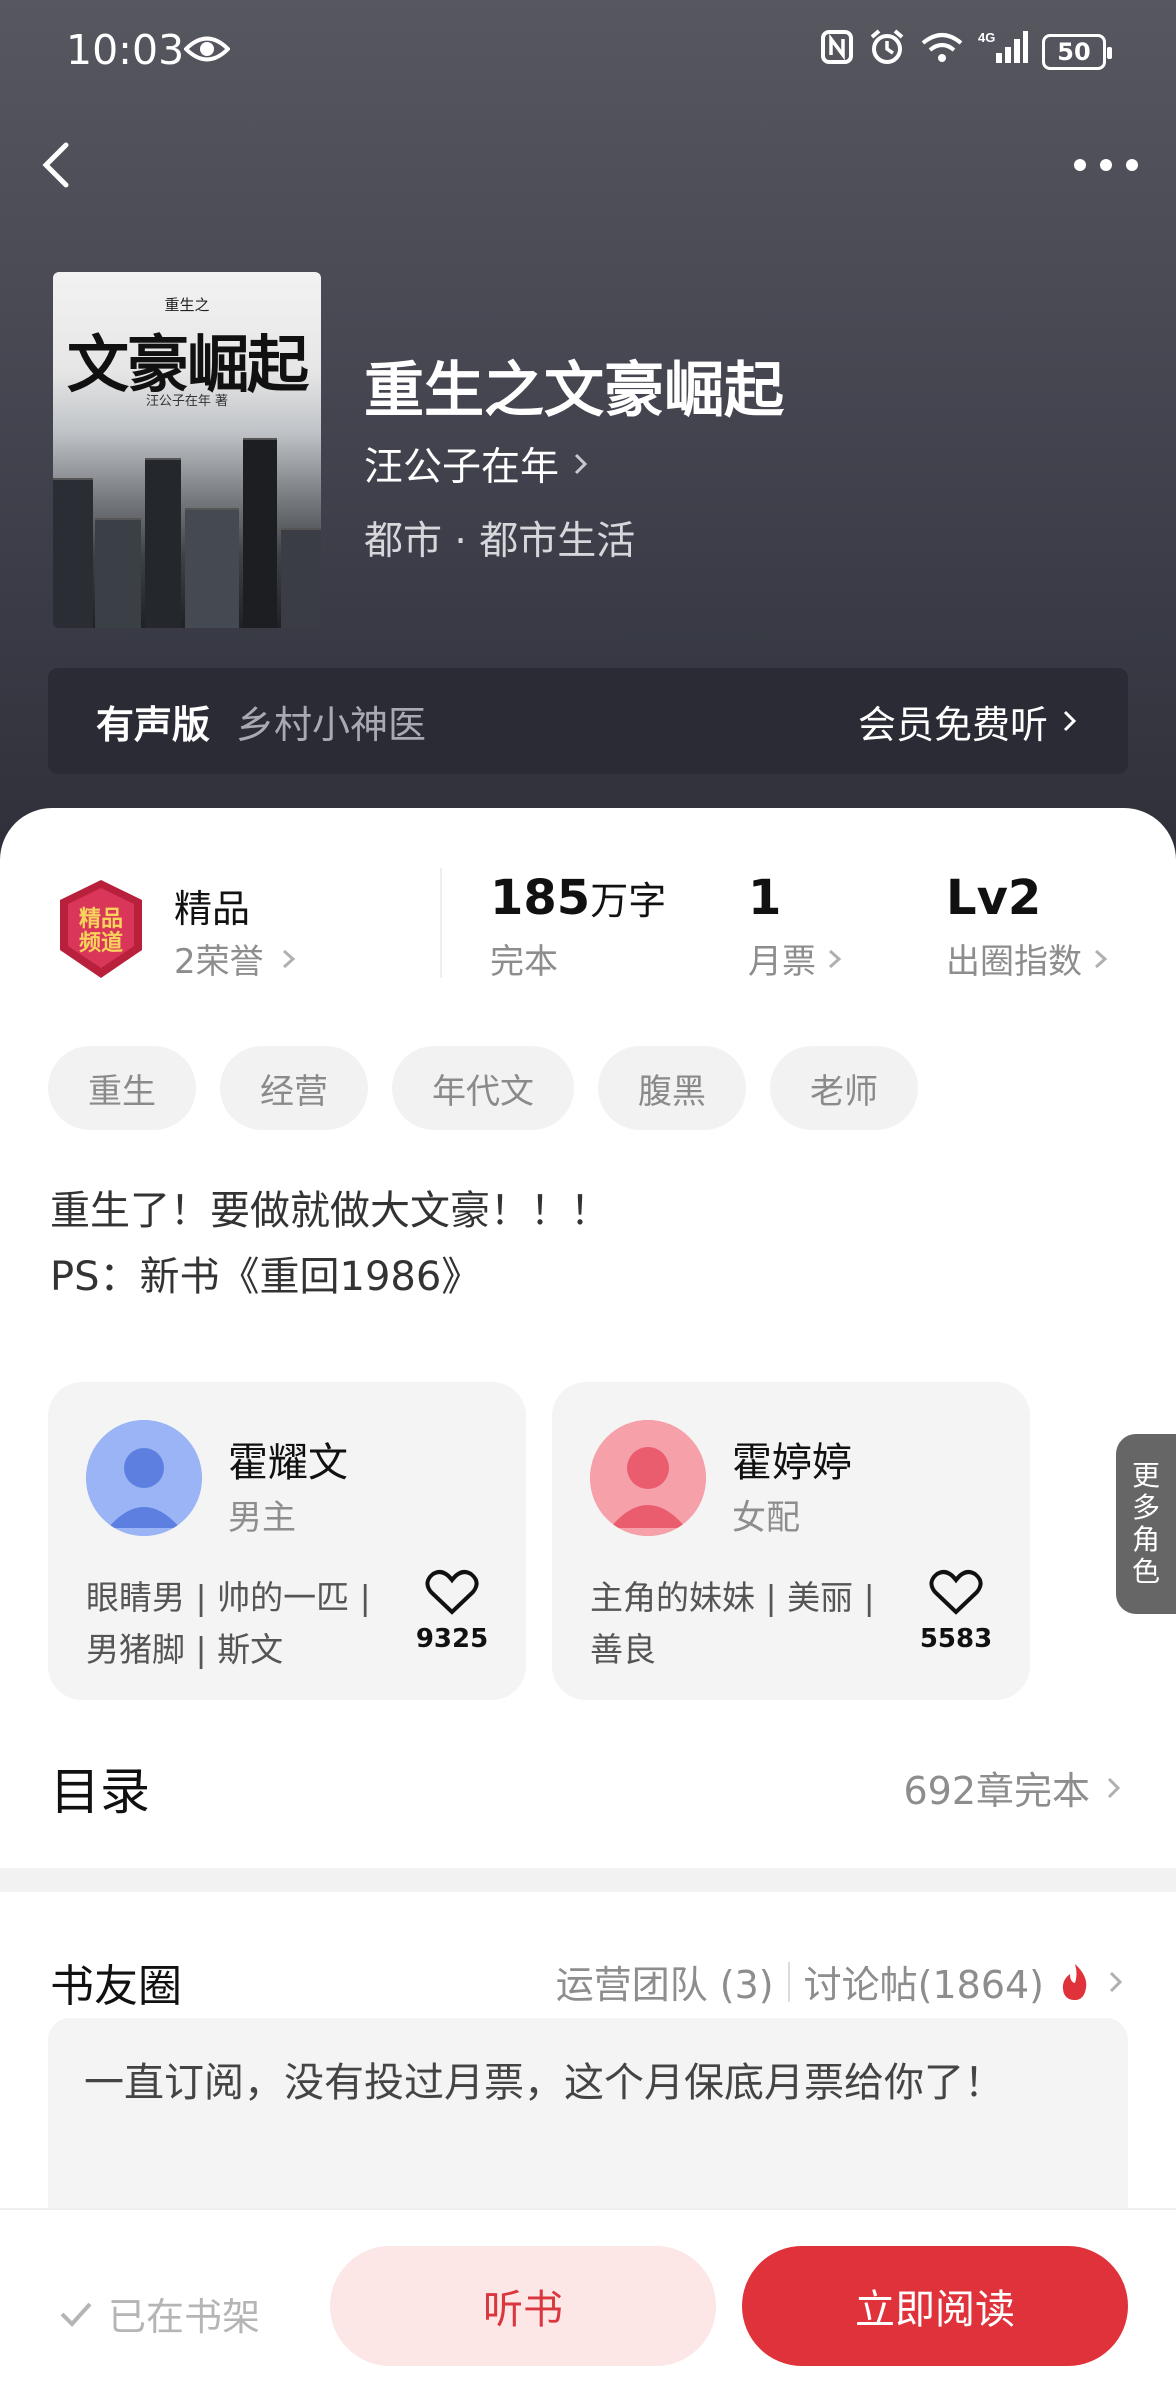 Image resolution: width=1176 pixels, height=2400 pixels. I want to click on toc-title: 目录, so click(100, 1788).